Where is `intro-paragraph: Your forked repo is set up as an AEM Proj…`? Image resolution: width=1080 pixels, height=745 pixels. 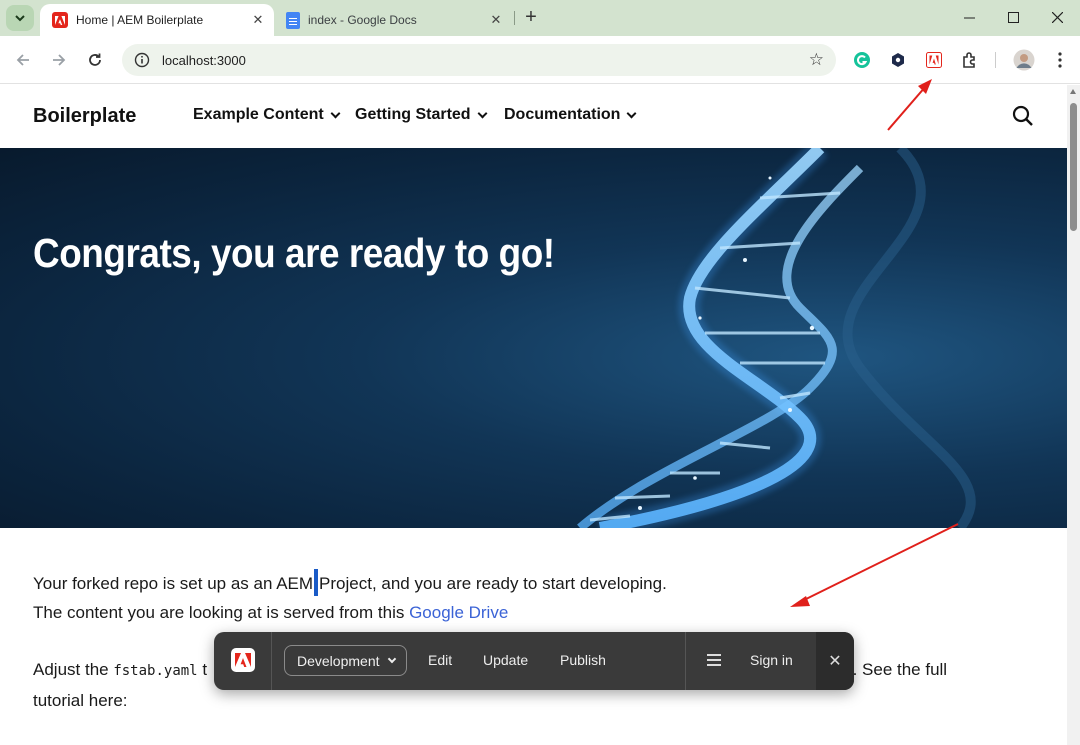
intro-paragraph: Your forked repo is set up as an AEM Proj… is located at coordinates (533, 598).